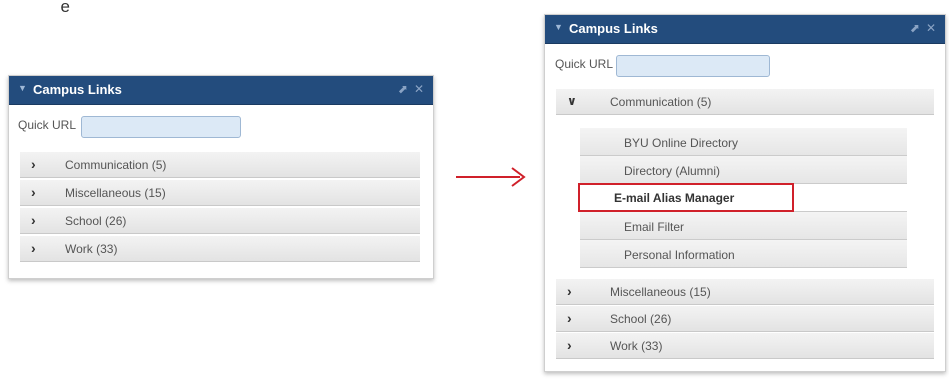  Describe the element at coordinates (679, 255) in the screenshot. I see `link-label: Personal Information` at that location.